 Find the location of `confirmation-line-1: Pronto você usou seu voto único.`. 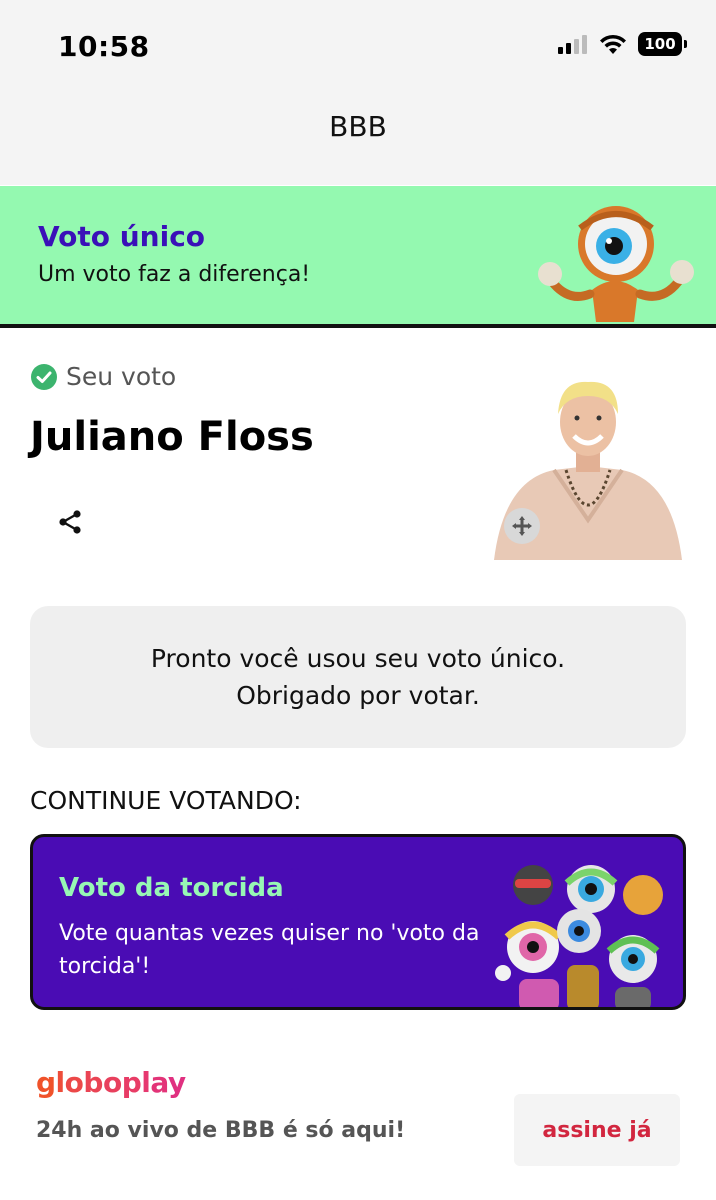

confirmation-line-1: Pronto você usou seu voto único. is located at coordinates (358, 658).